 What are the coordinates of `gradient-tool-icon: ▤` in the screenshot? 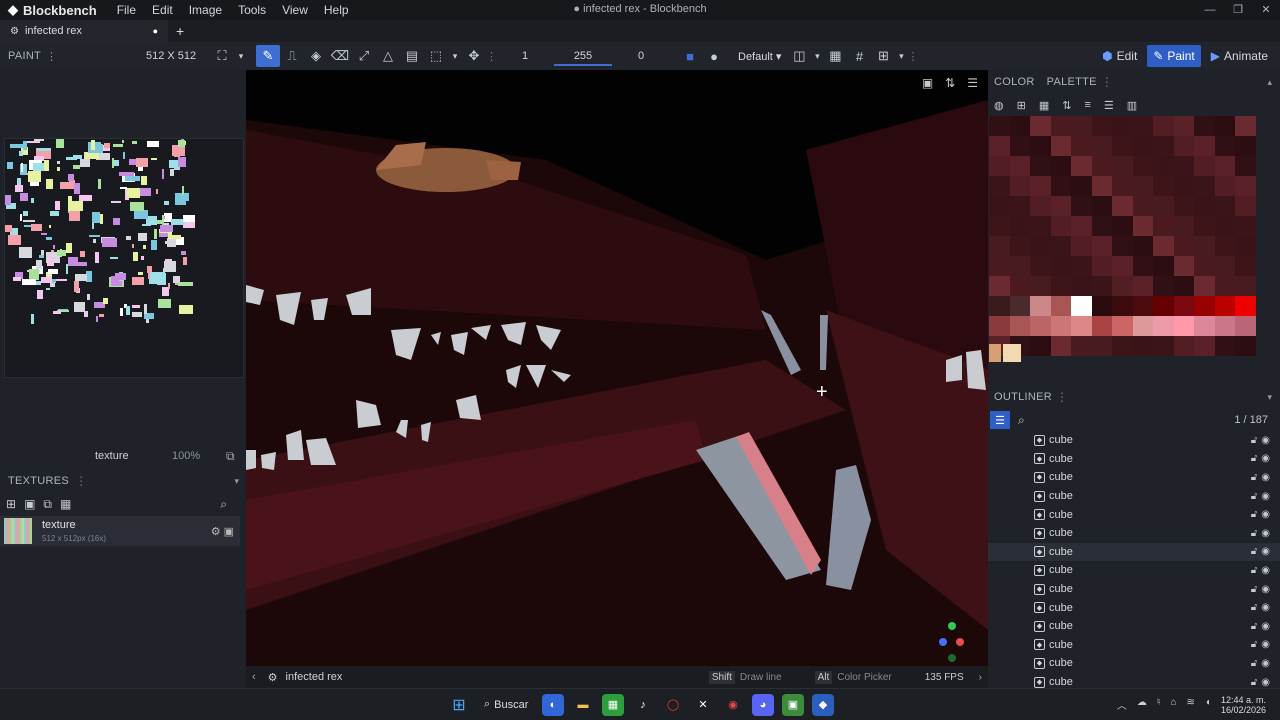 It's located at (412, 56).